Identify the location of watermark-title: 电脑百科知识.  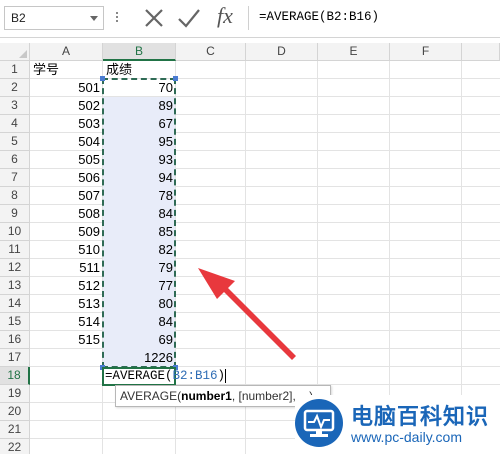
(420, 416).